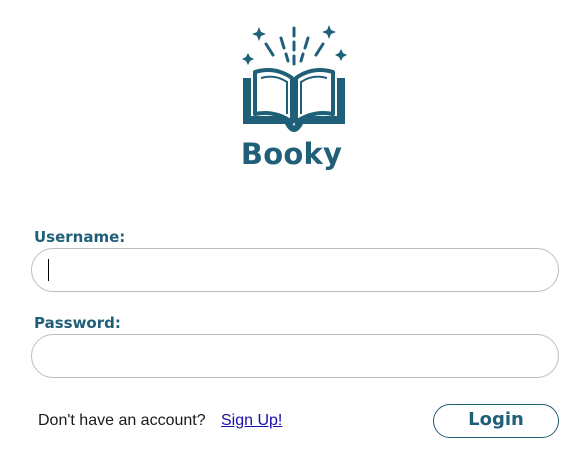 Image resolution: width=583 pixels, height=471 pixels. Describe the element at coordinates (48, 270) in the screenshot. I see `text-caret` at that location.